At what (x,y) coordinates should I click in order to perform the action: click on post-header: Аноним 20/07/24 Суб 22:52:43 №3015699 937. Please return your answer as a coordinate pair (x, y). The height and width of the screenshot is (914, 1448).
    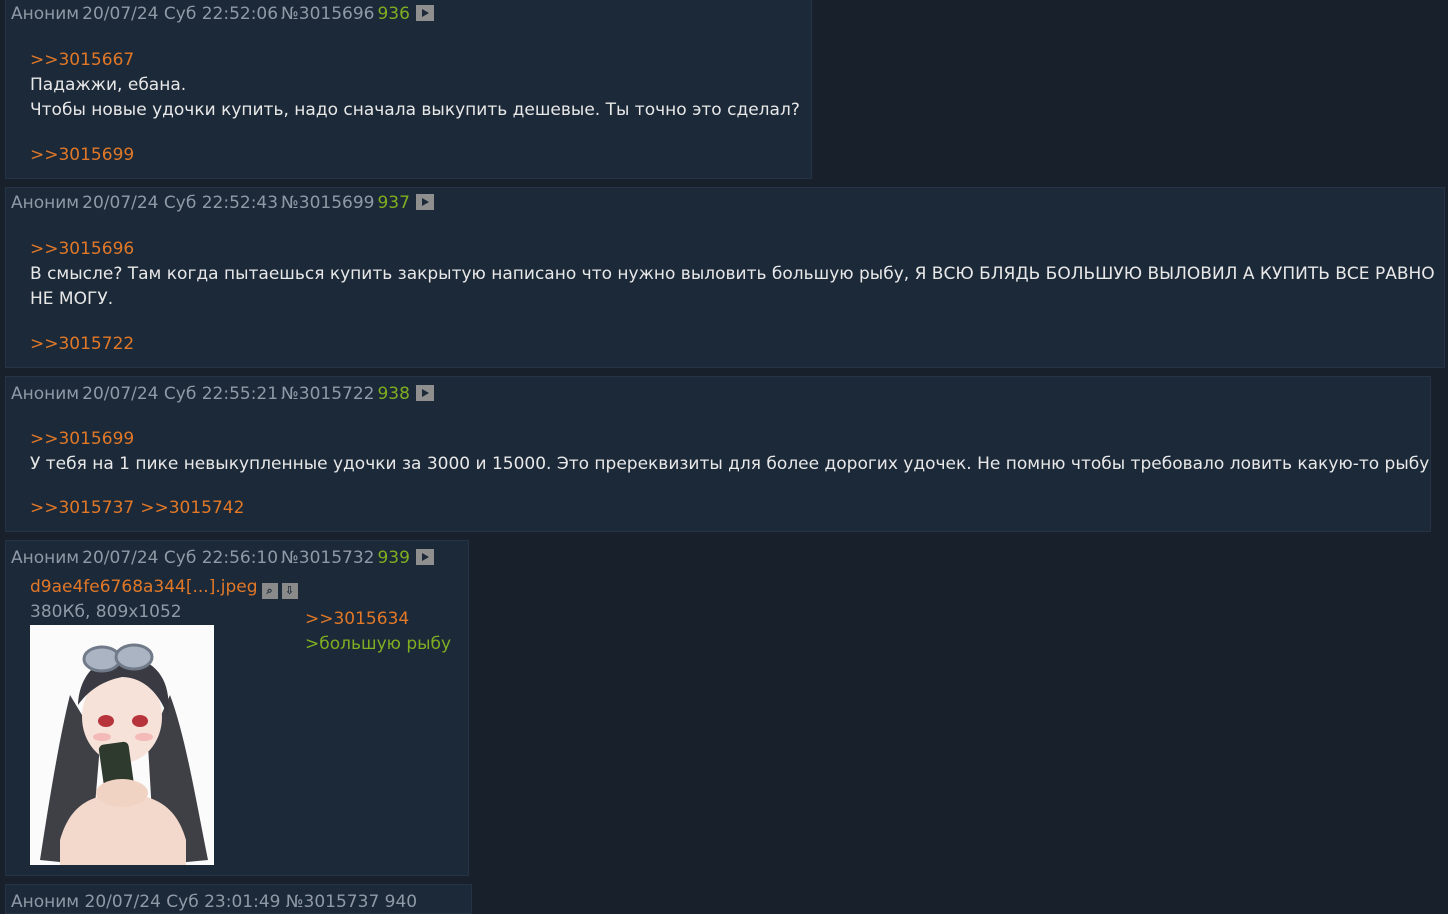
    Looking at the image, I should click on (224, 203).